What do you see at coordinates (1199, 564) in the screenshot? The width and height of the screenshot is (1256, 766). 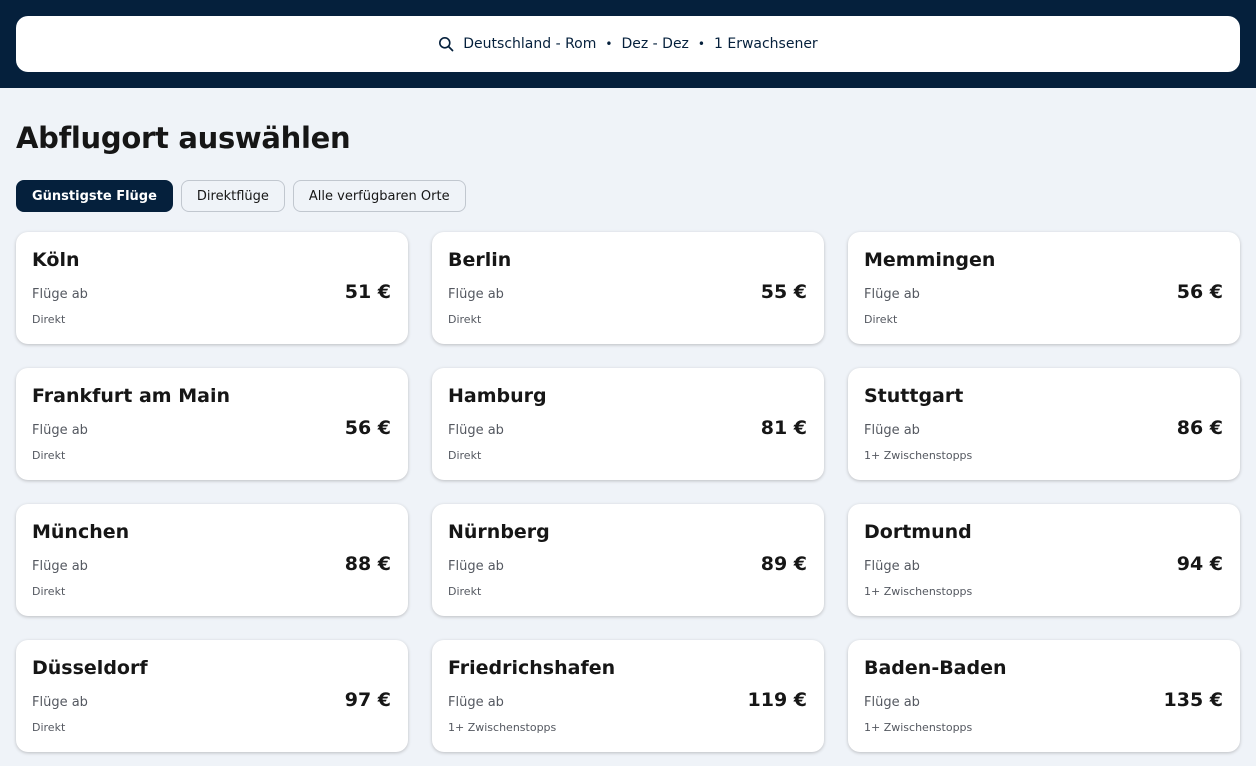 I see `card-price: 94 €` at bounding box center [1199, 564].